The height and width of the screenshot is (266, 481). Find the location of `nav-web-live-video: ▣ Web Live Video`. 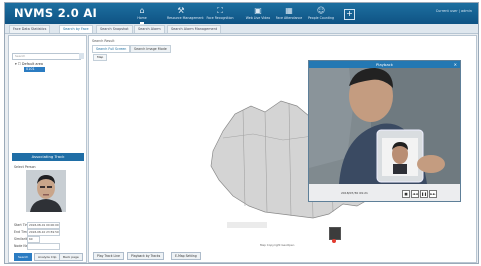

nav-web-live-video: ▣ Web Live Video is located at coordinates (258, 14).